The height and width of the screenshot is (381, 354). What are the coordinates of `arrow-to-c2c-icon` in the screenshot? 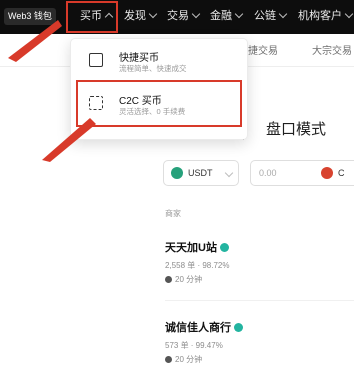 It's located at (69, 140).